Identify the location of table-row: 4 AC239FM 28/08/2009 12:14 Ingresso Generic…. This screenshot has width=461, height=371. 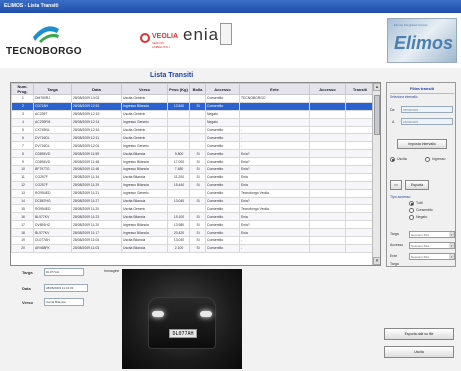
(193, 122).